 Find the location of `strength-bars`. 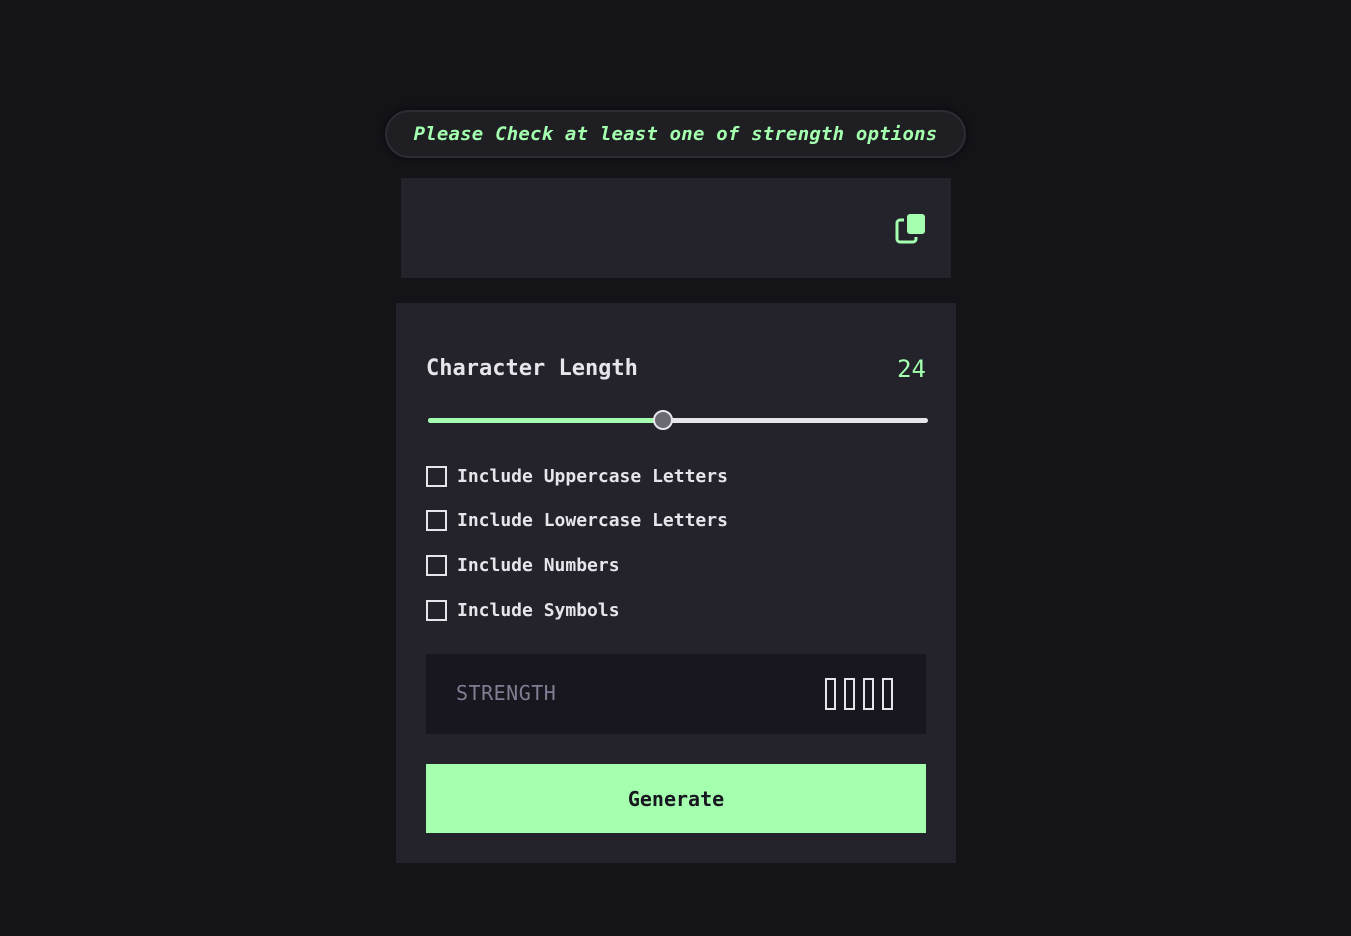

strength-bars is located at coordinates (859, 694).